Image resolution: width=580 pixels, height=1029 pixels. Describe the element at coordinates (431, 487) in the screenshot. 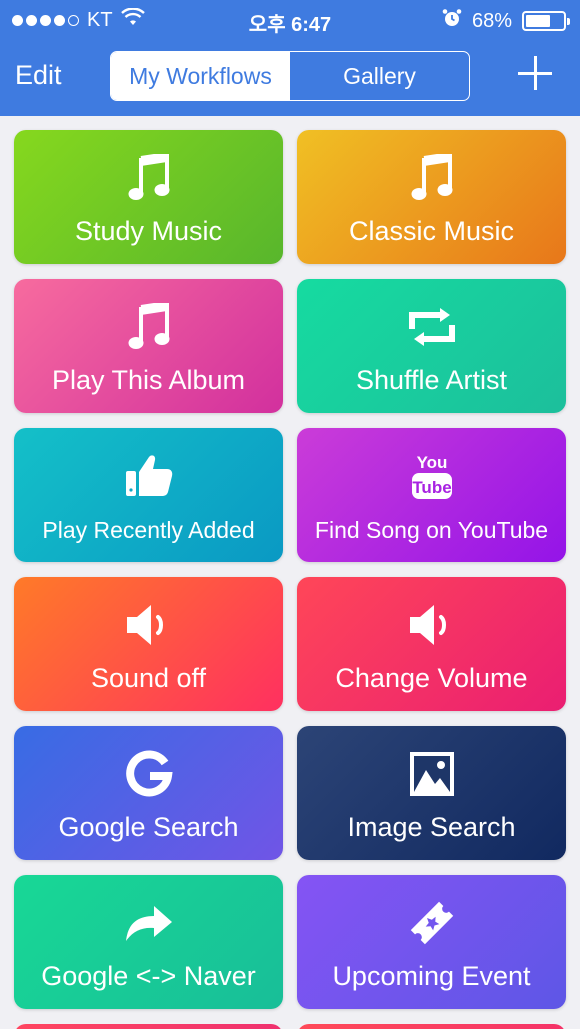

I see `svg-text: Tube` at that location.